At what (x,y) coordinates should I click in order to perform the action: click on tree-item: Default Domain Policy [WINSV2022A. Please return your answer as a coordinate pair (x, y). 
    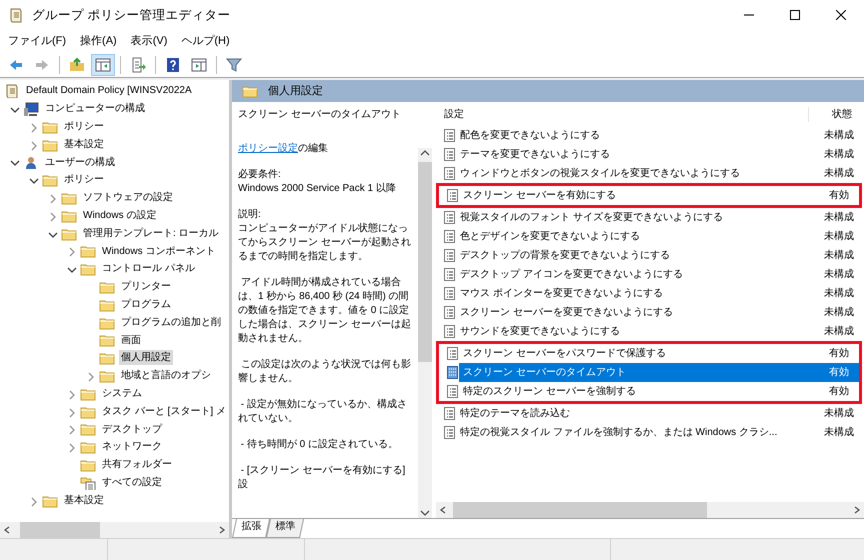
    Looking at the image, I should click on (109, 90).